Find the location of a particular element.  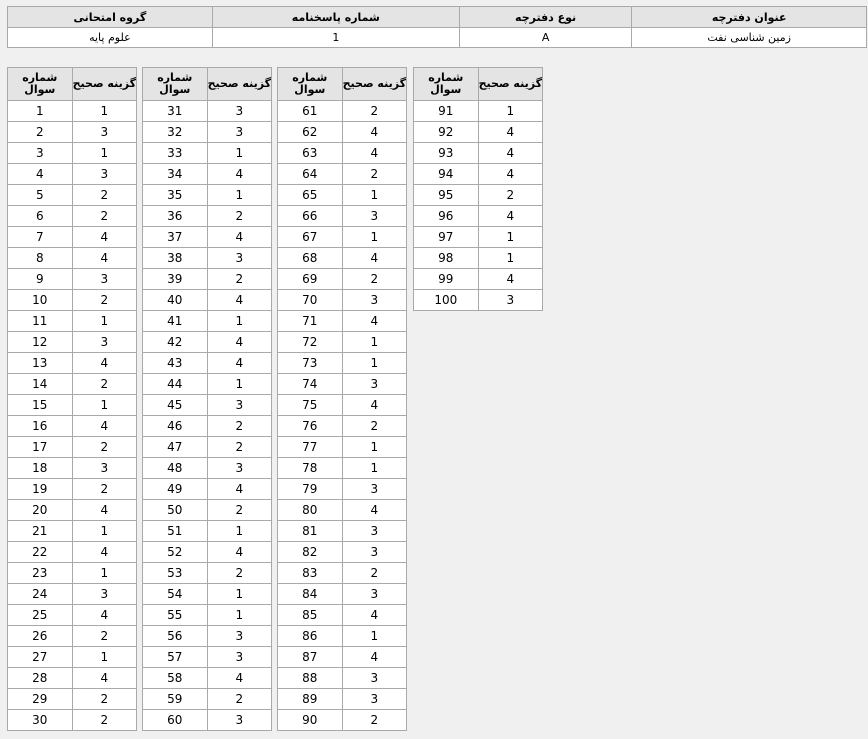

table-row: 14 2 is located at coordinates (72, 384).